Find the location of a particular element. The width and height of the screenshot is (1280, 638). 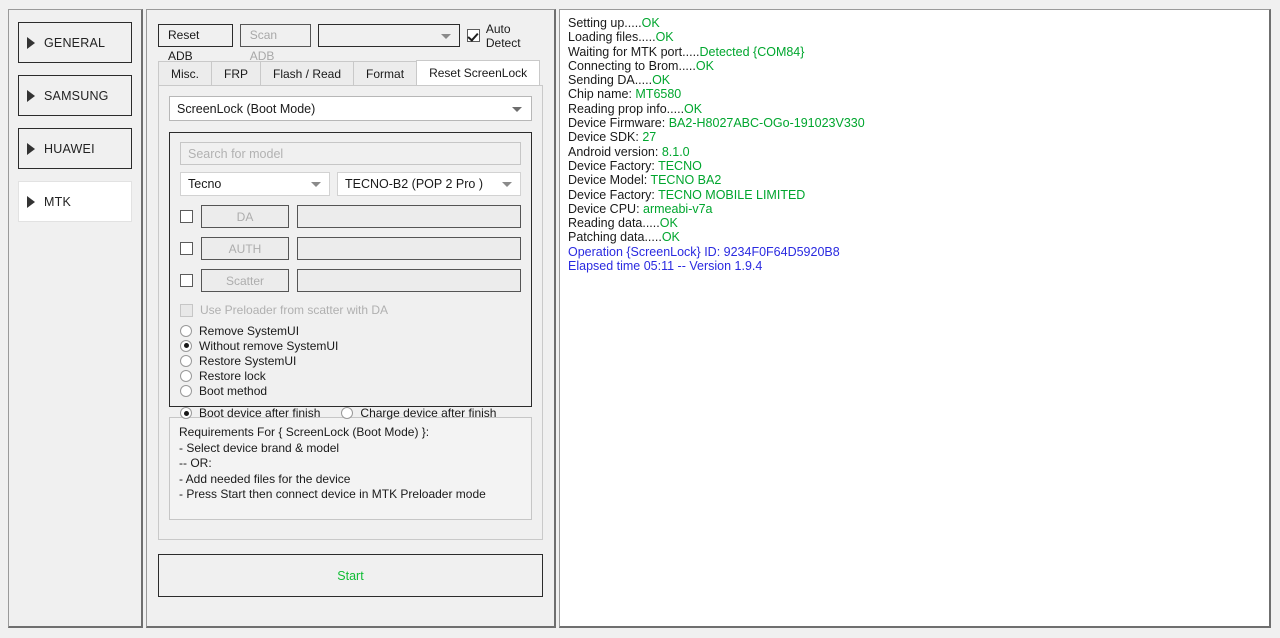

log-line-value: TECNO is located at coordinates (680, 165).